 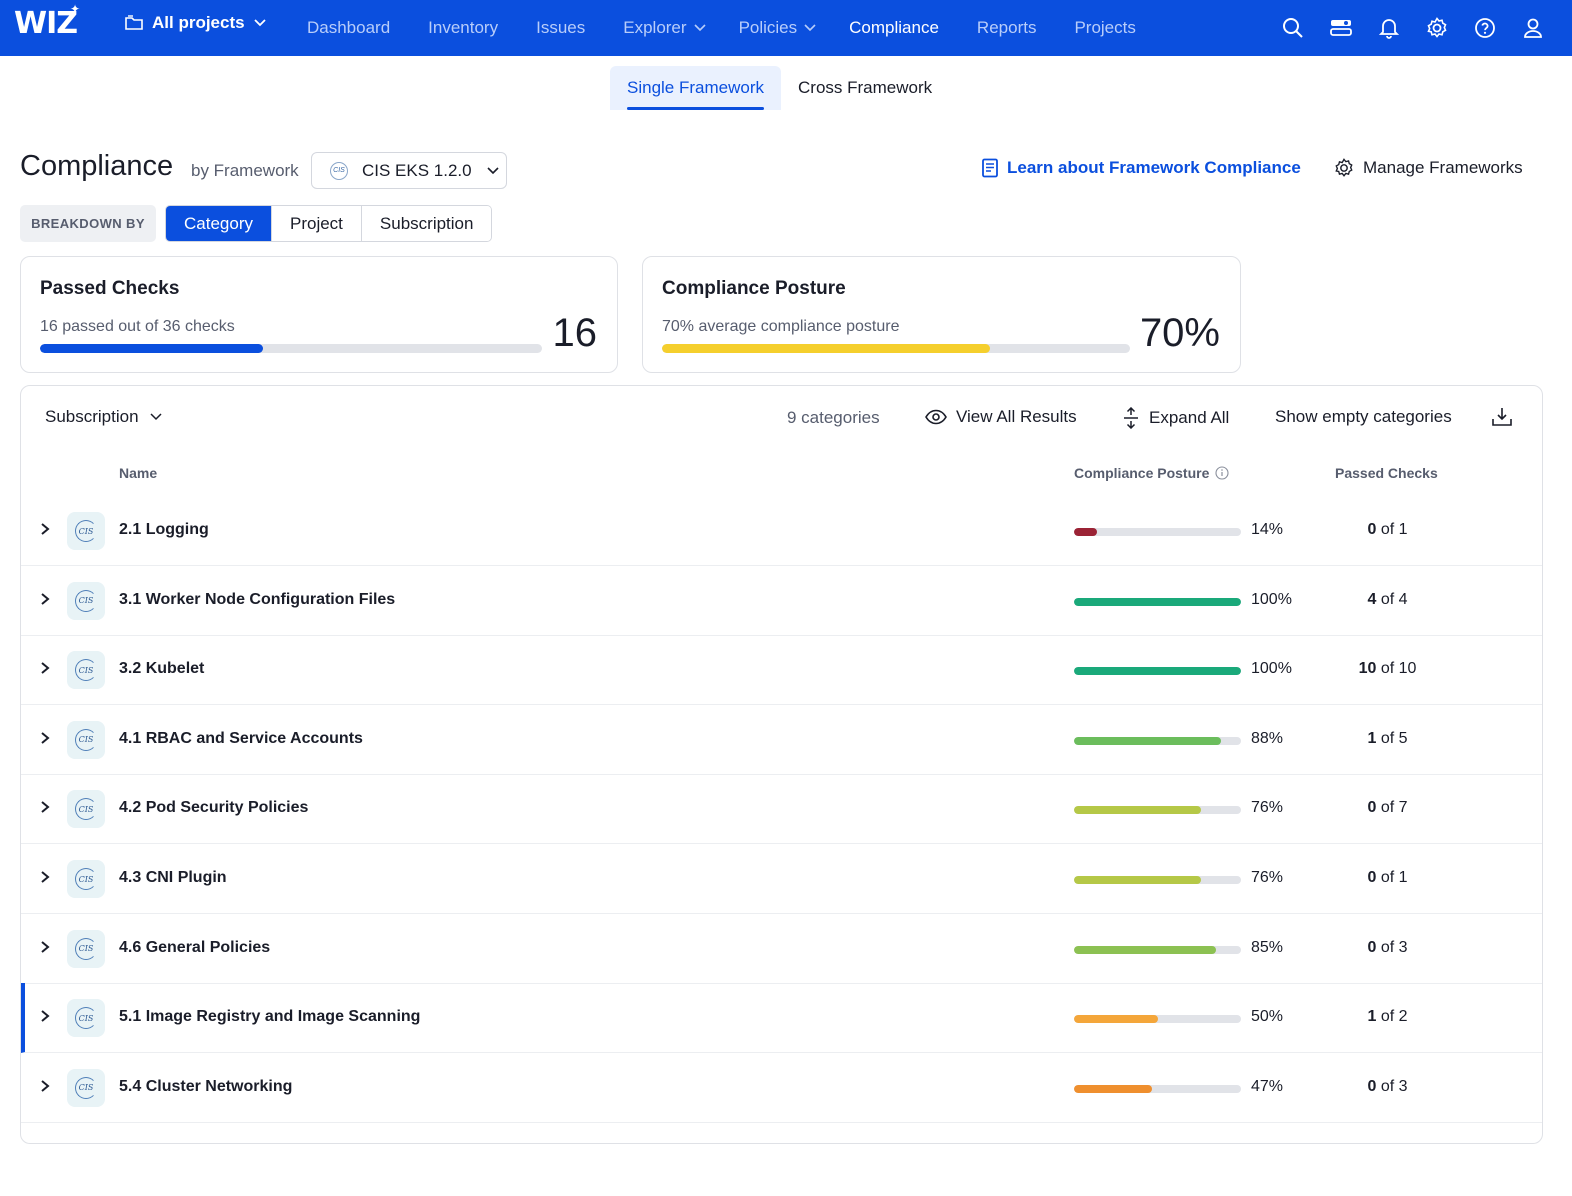 I want to click on row-passed-checks: 1 of 2, so click(x=1387, y=1017).